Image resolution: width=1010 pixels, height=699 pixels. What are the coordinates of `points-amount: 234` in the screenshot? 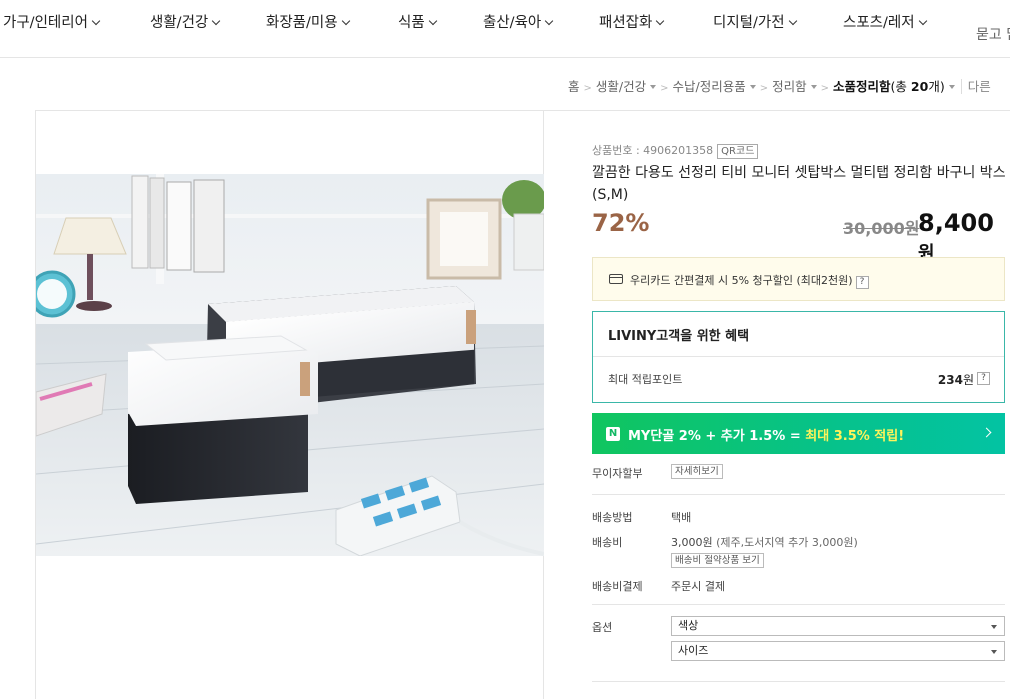 It's located at (950, 380).